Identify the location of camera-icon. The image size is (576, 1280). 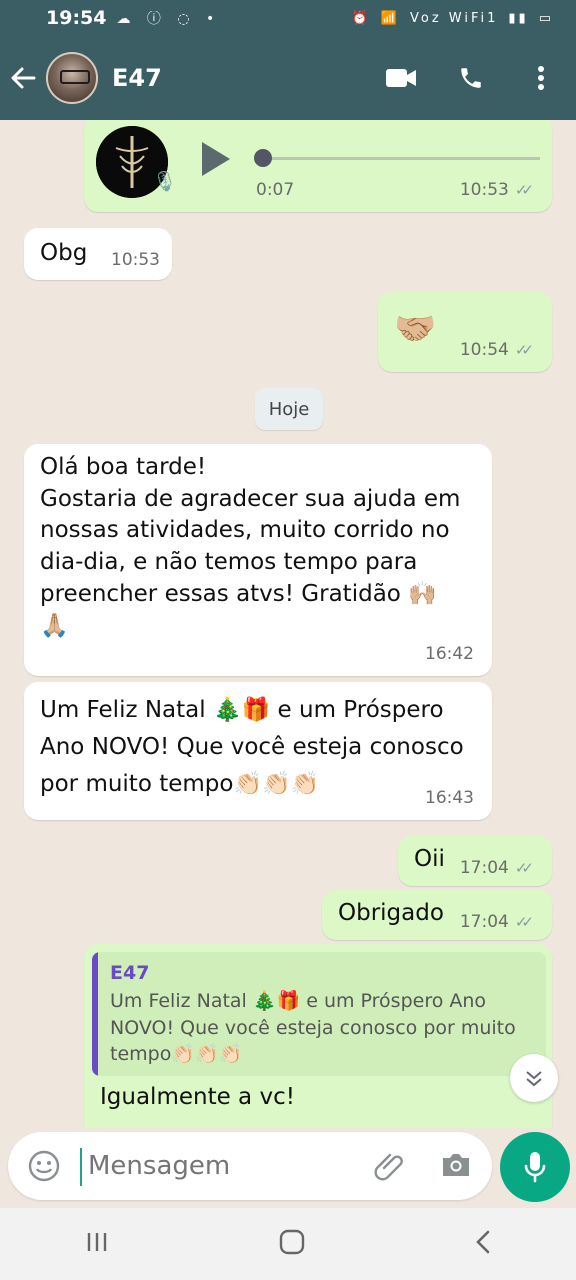
(456, 1165).